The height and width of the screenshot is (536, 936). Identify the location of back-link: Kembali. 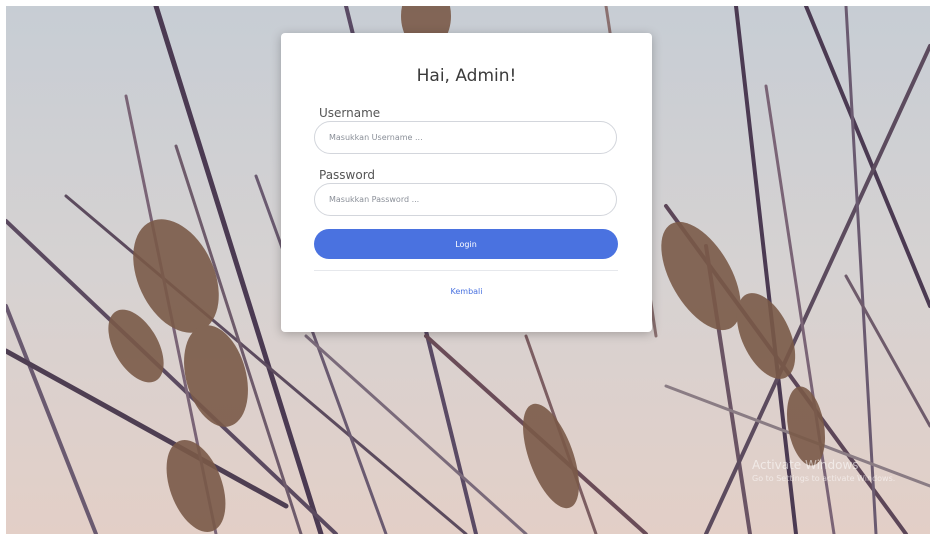
(466, 291).